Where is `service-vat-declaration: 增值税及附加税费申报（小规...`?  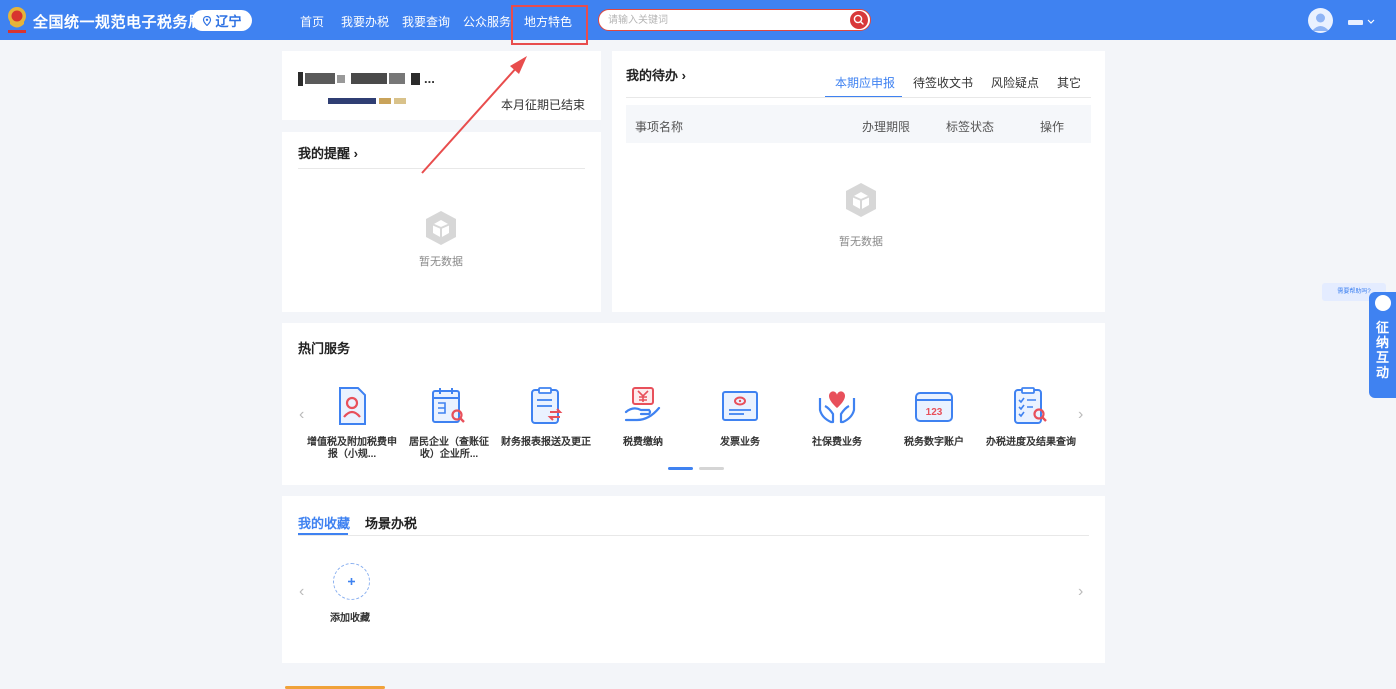
service-vat-declaration: 增值税及附加税费申报（小规... is located at coordinates (352, 423).